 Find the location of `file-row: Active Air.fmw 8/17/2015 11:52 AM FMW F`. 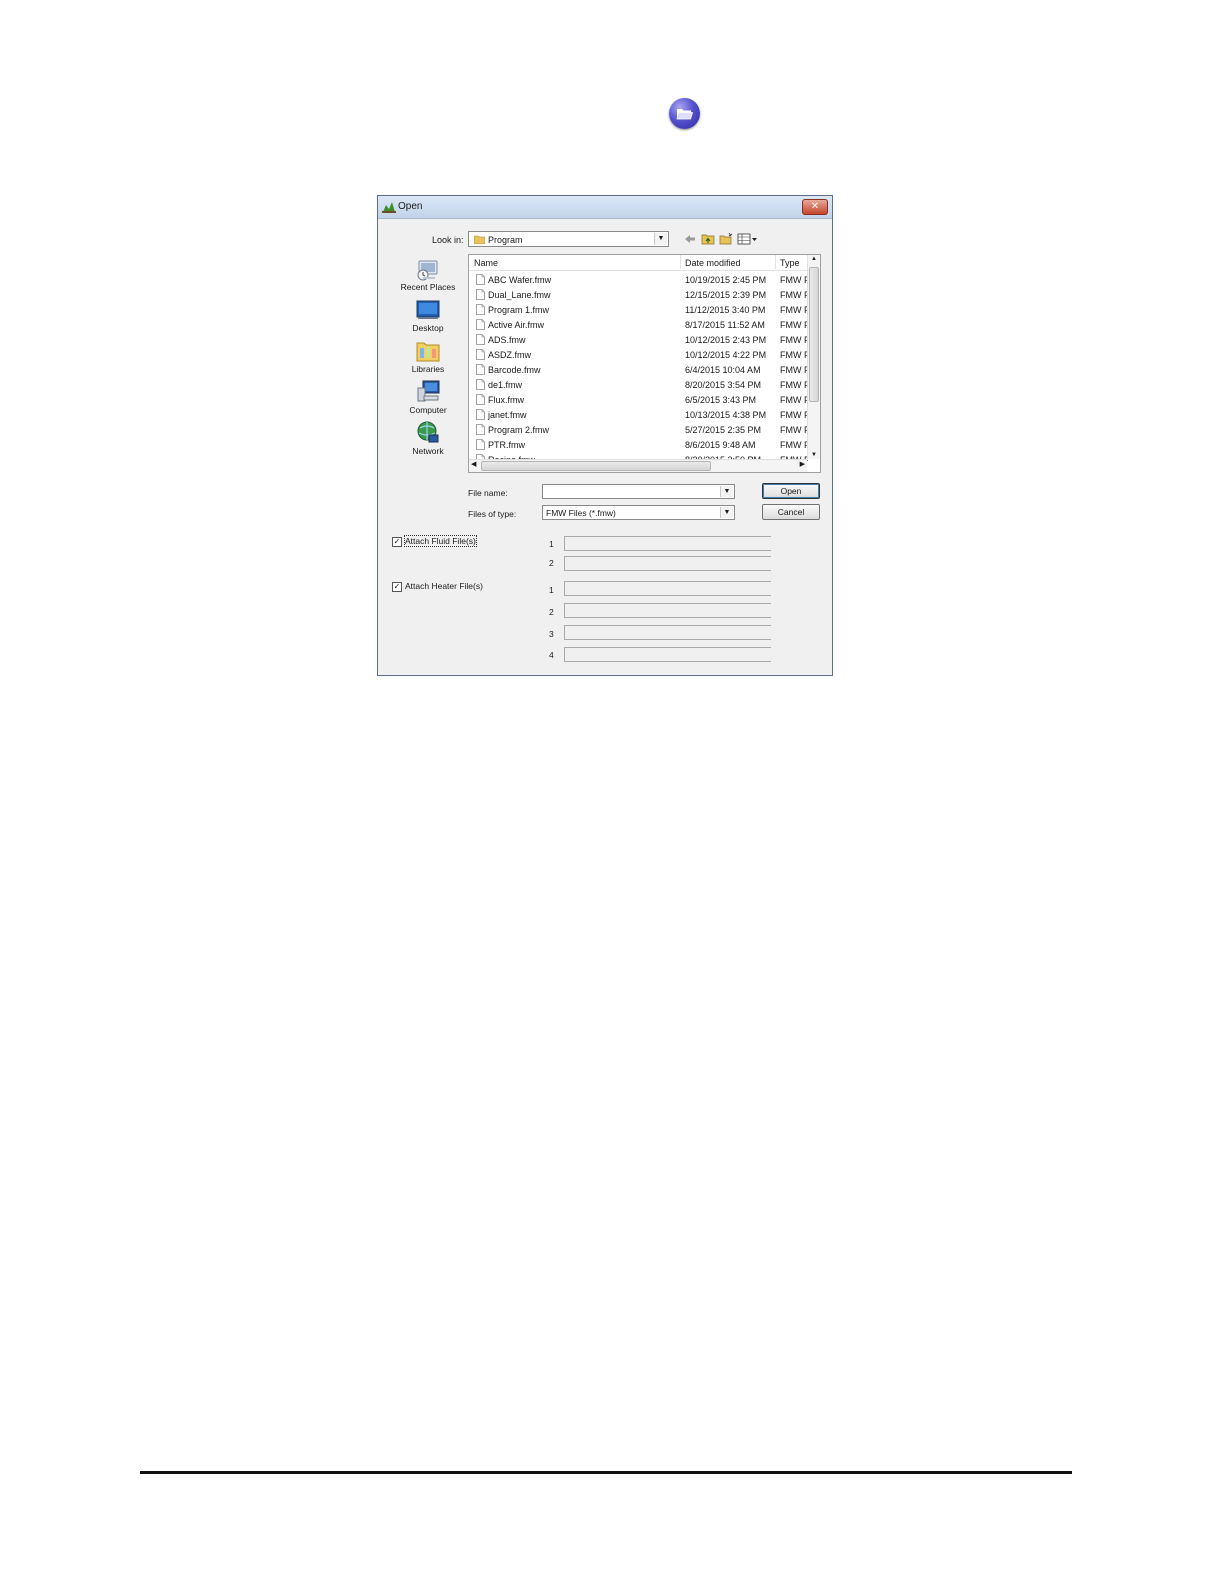

file-row: Active Air.fmw 8/17/2015 11:52 AM FMW F is located at coordinates (638, 325).